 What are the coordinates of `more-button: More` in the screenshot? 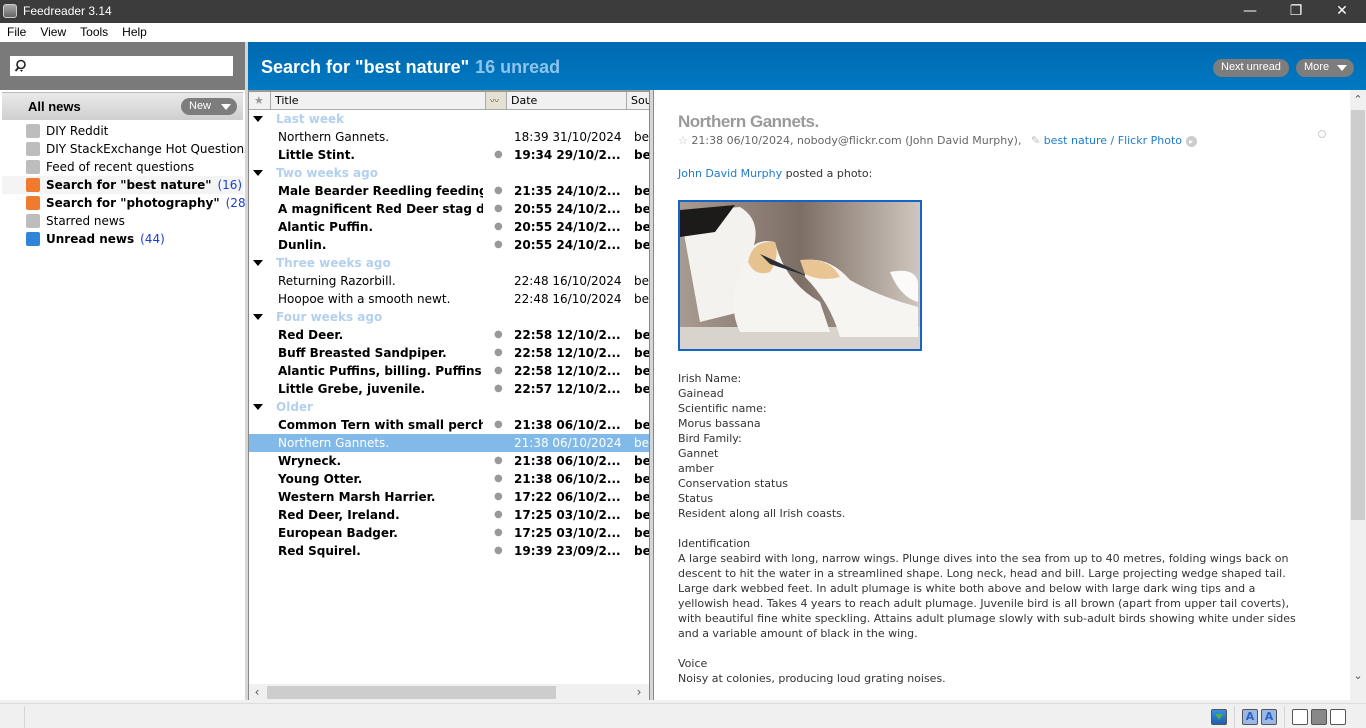 It's located at (1325, 68).